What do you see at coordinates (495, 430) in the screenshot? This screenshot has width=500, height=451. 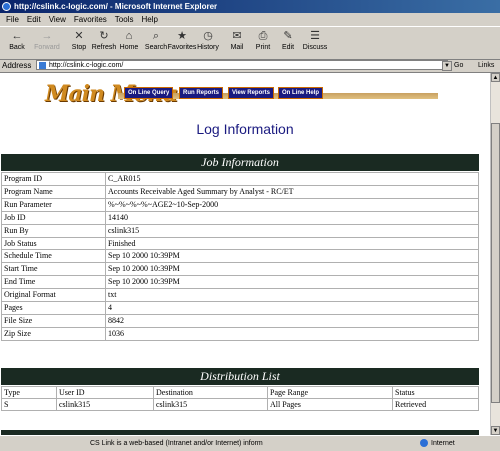 I see `scroll-down-icon: ▼` at bounding box center [495, 430].